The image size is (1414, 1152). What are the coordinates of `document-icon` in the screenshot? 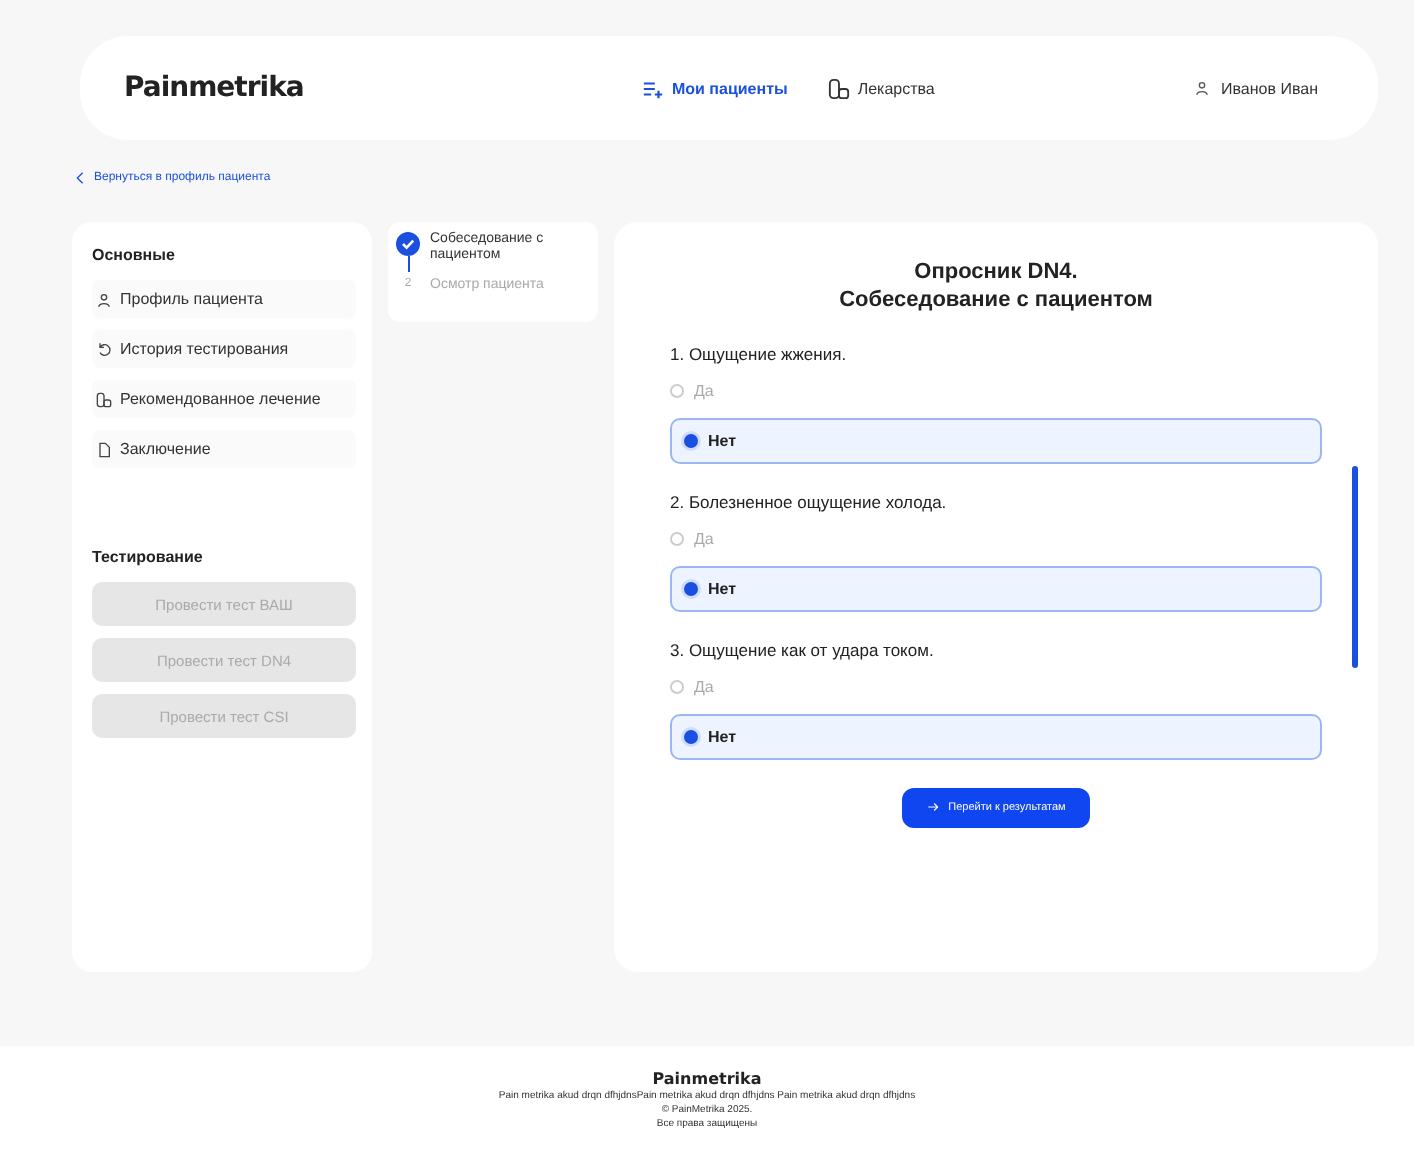 It's located at (104, 449).